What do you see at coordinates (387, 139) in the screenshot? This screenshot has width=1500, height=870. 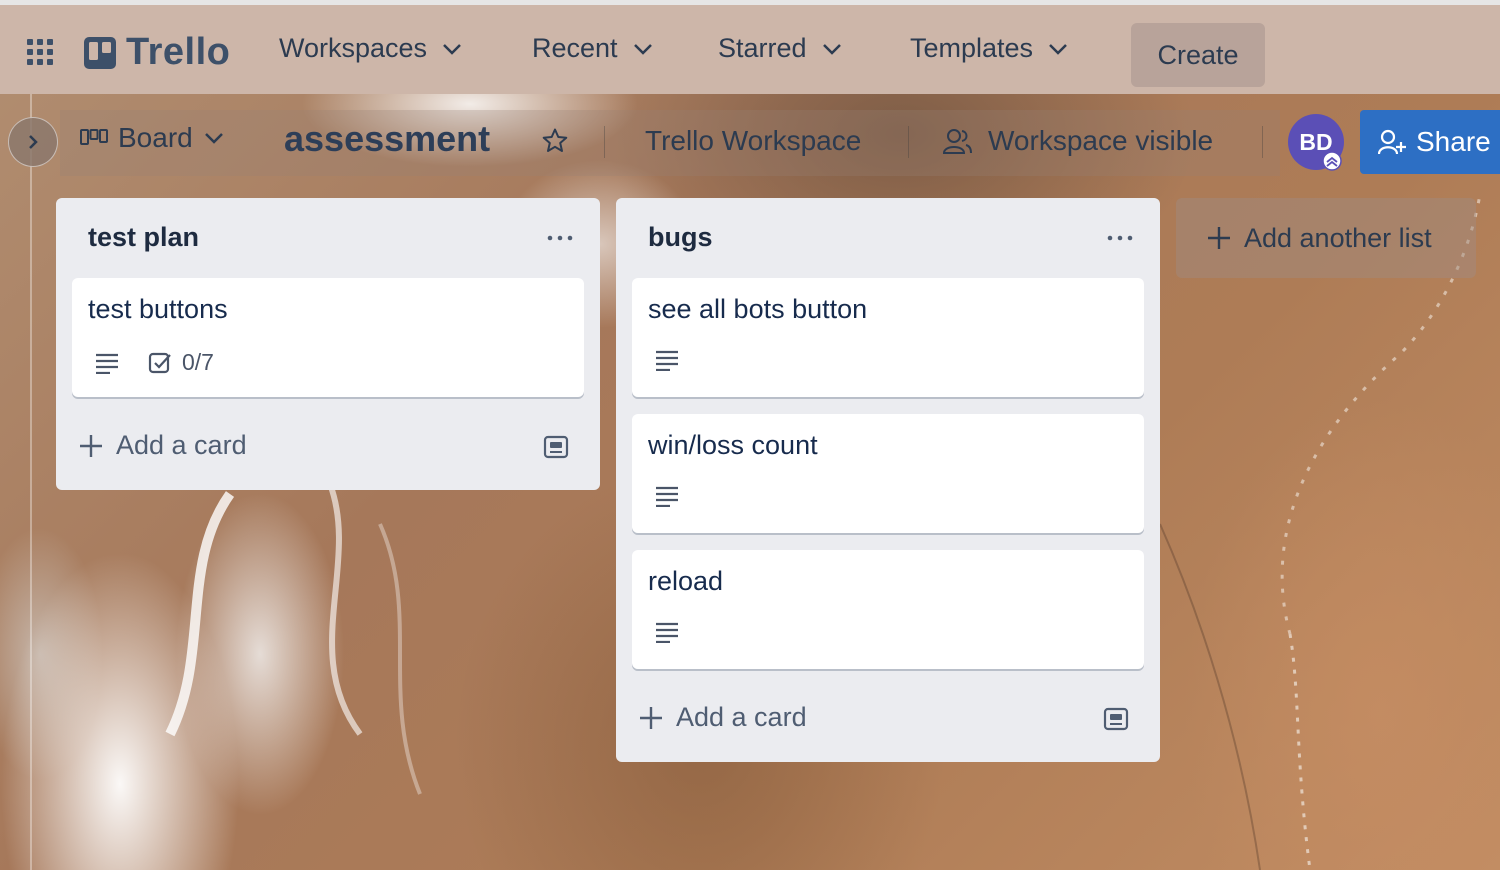 I see `board-title: assessment` at bounding box center [387, 139].